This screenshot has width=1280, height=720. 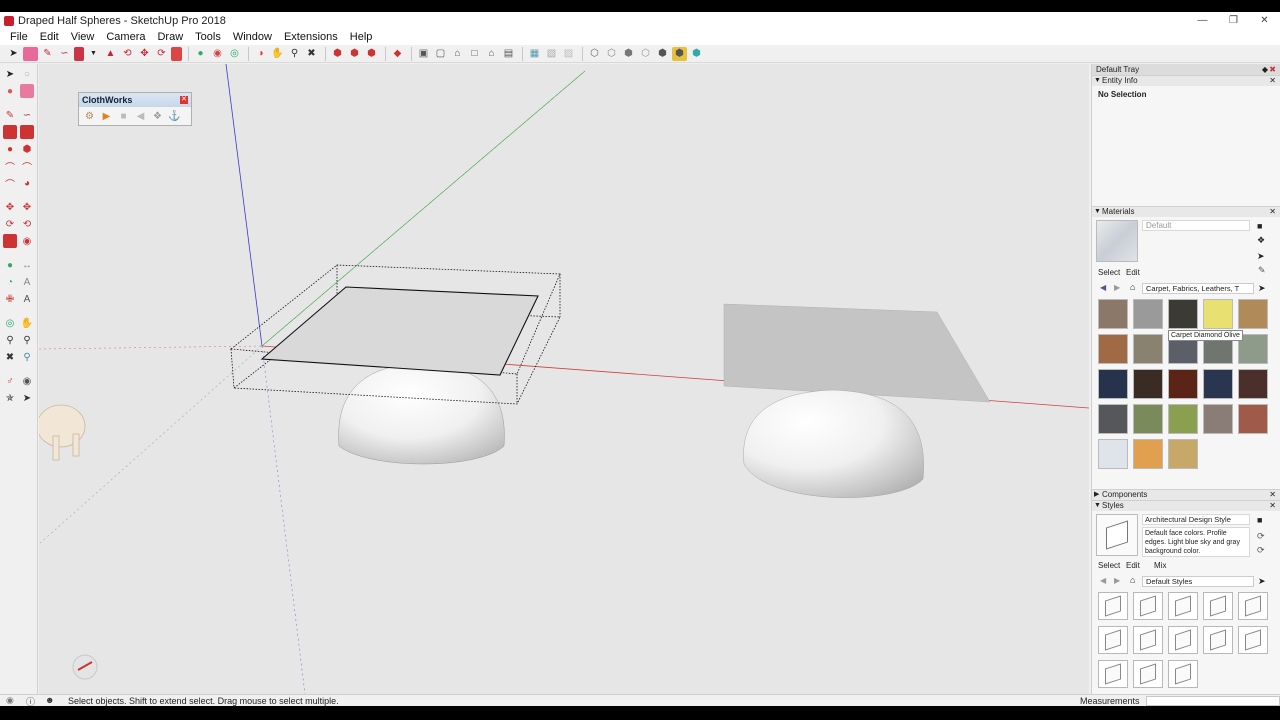 I want to click on zoom-extents-tool-icon: ✖, so click(x=10, y=357).